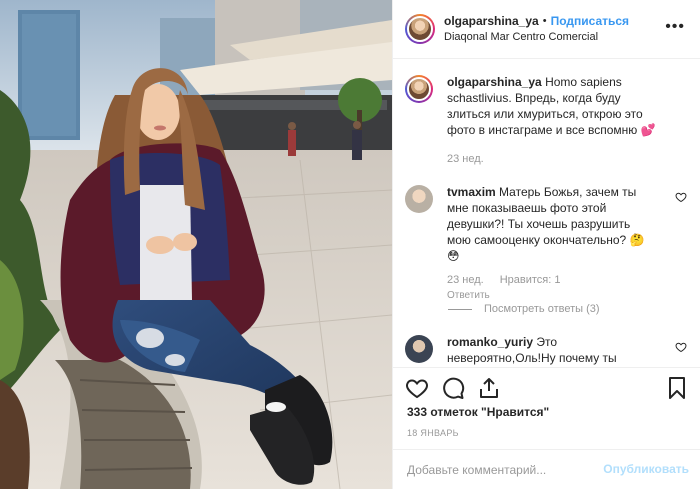 The image size is (700, 489). Describe the element at coordinates (453, 388) in the screenshot. I see `comment-icon` at that location.